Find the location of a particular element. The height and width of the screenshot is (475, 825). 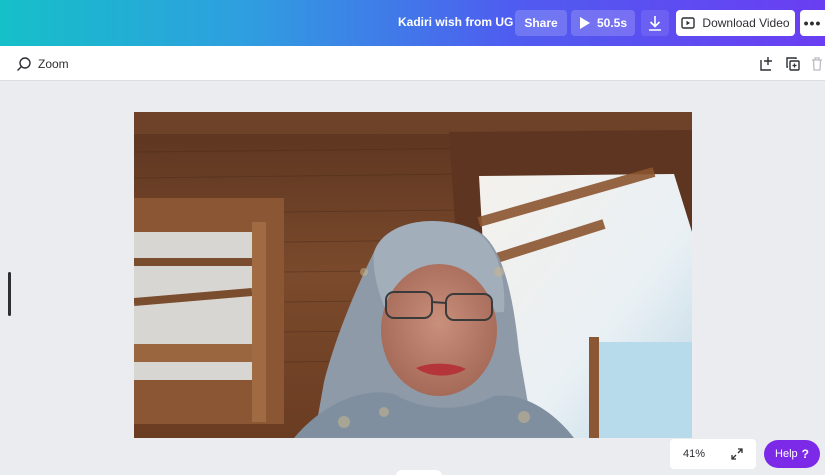

download-video-button: Download Video is located at coordinates (735, 23).